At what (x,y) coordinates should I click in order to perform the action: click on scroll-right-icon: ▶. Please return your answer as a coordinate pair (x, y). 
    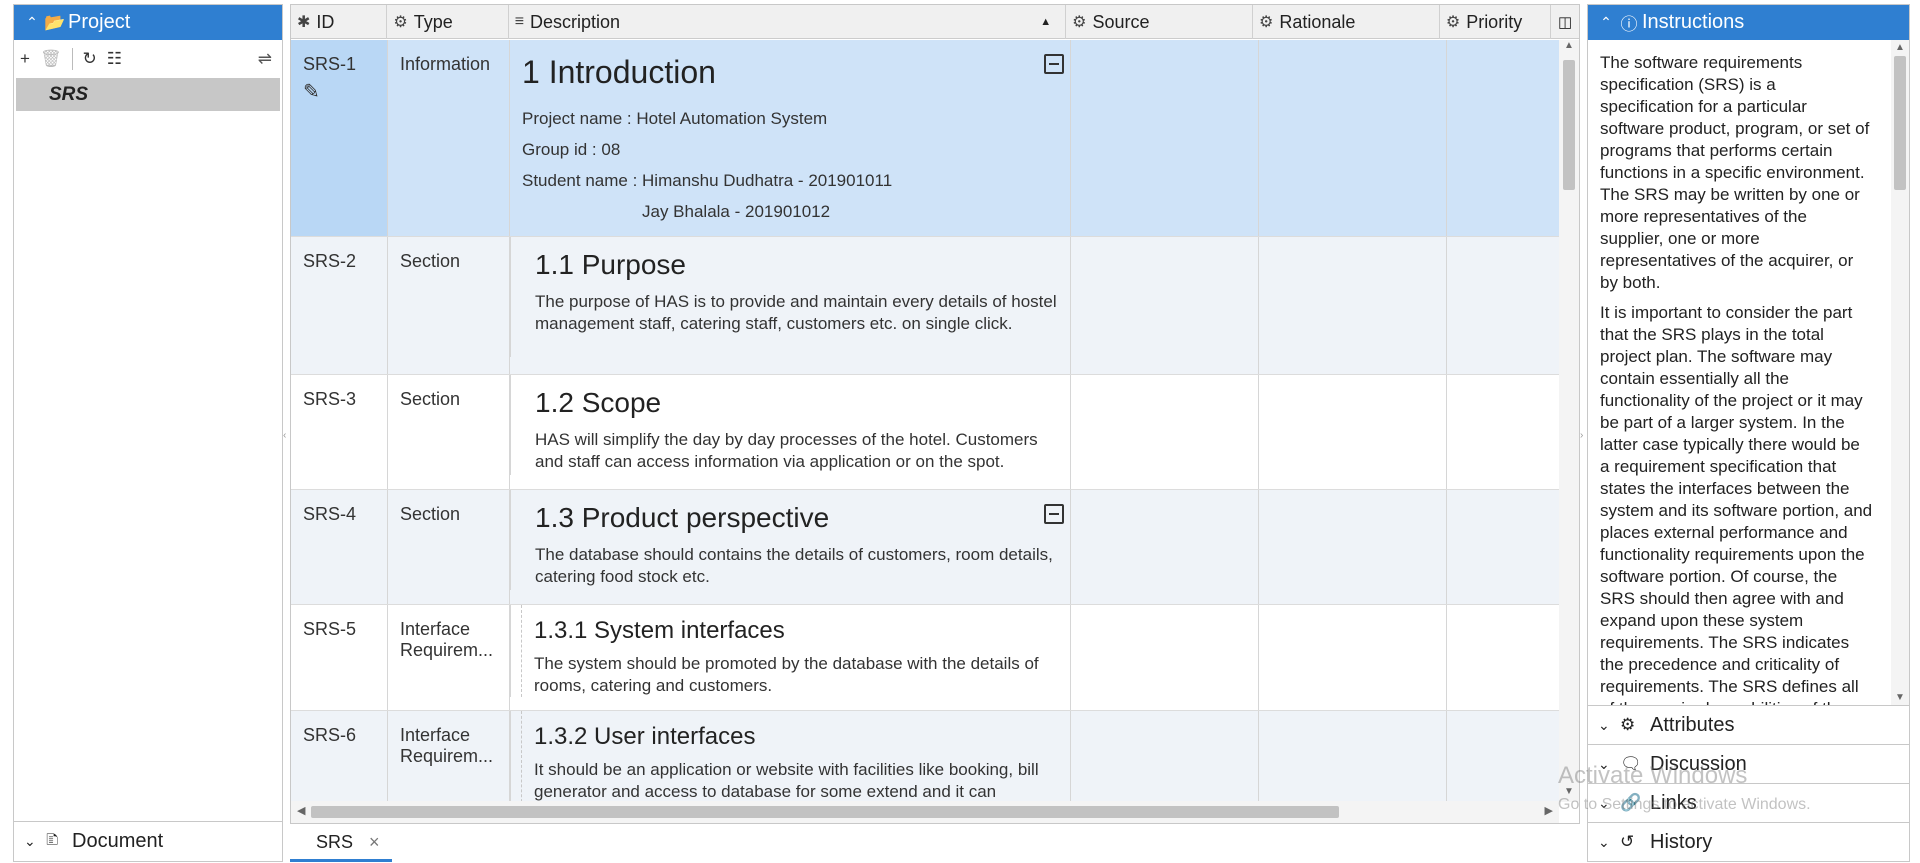
    Looking at the image, I should click on (1549, 810).